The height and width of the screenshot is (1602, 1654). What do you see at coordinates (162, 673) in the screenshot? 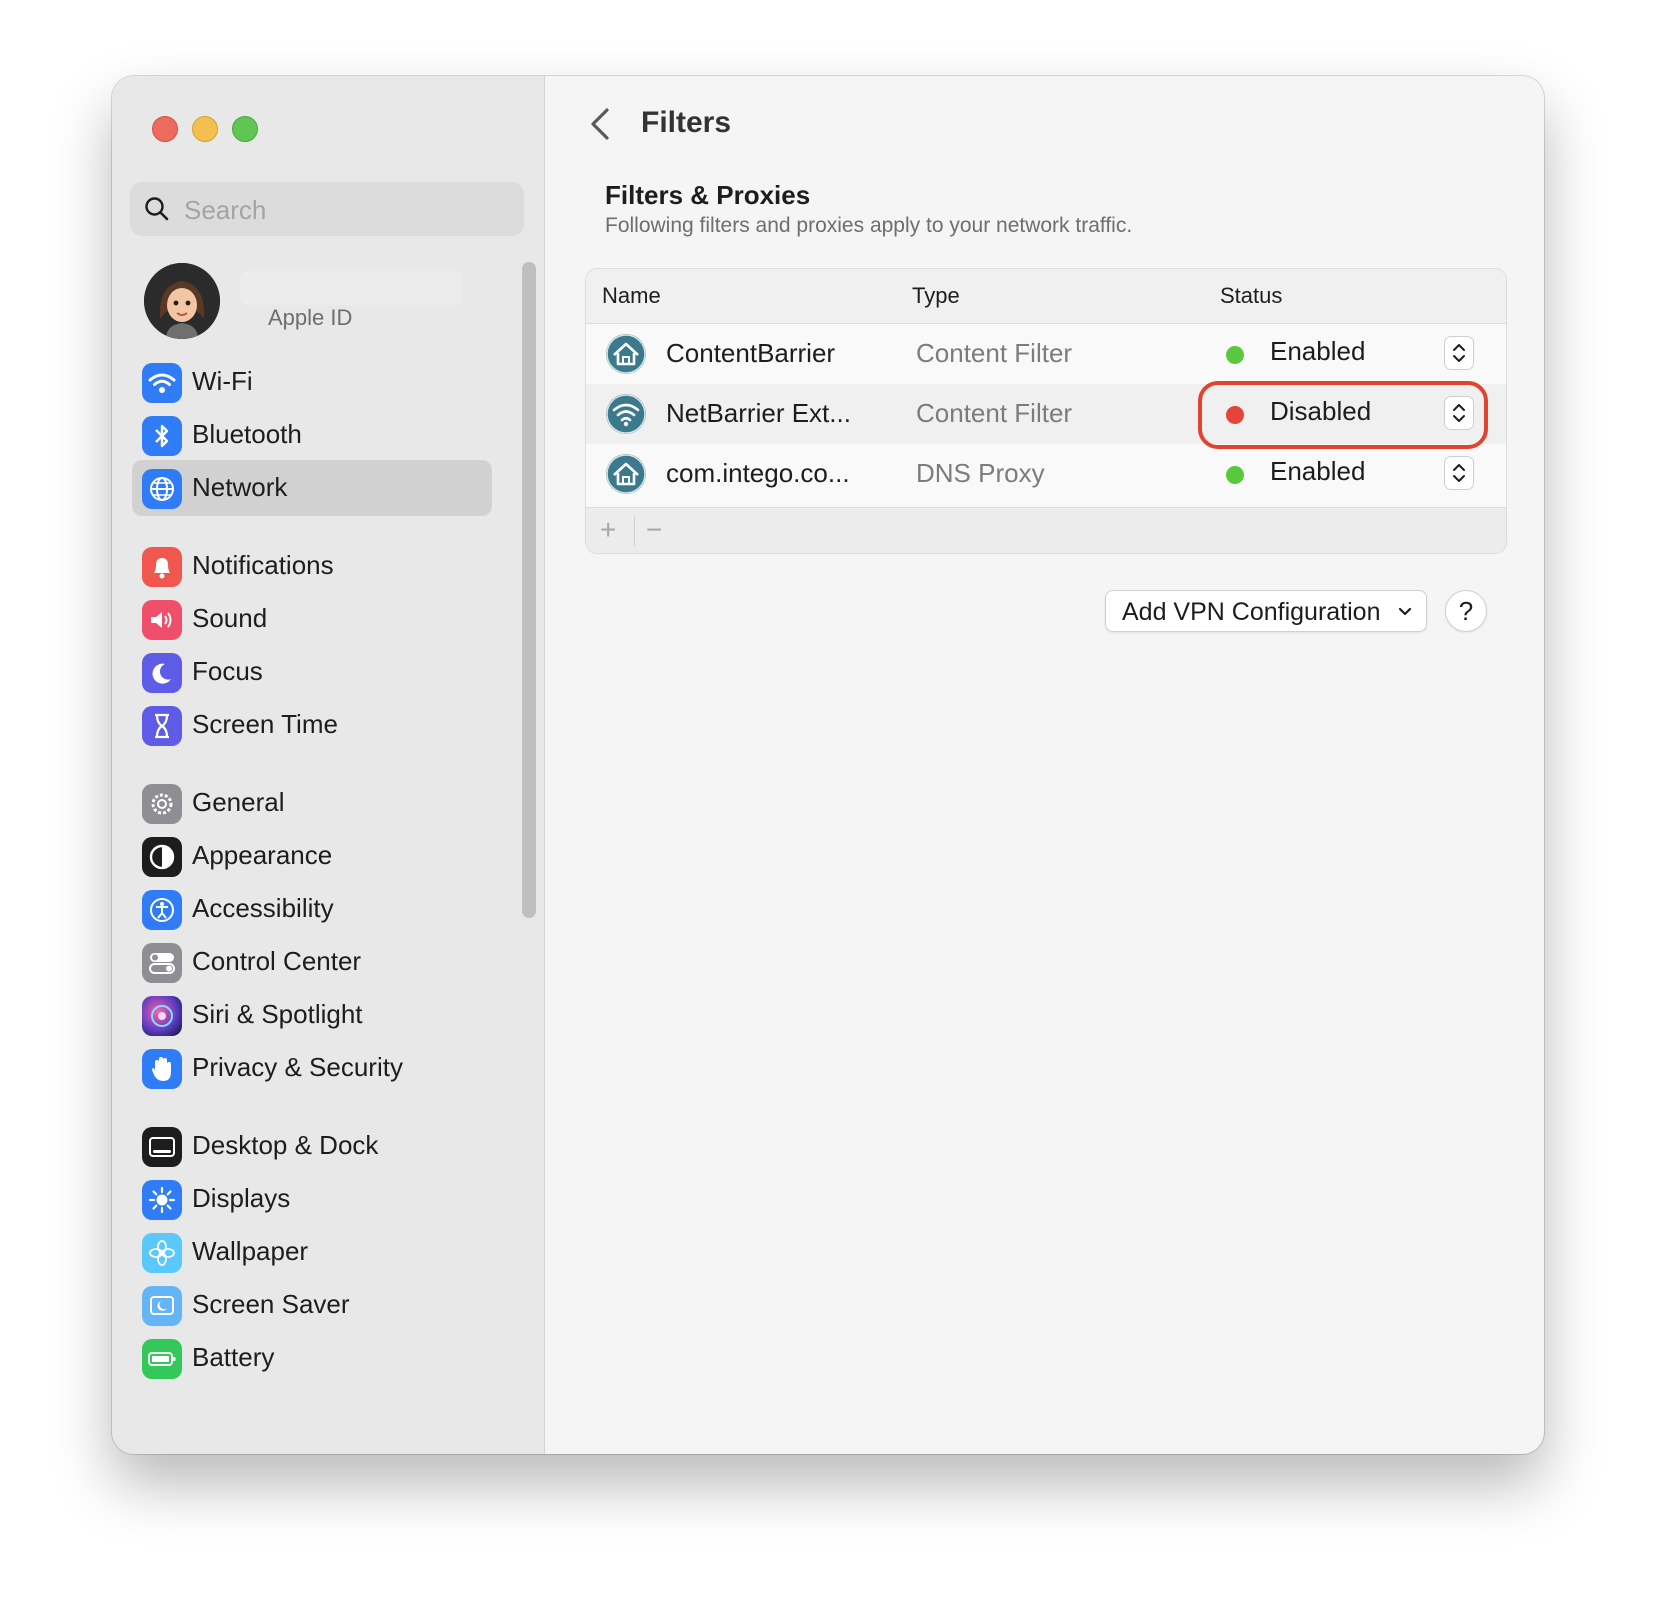
I see `moon-icon` at bounding box center [162, 673].